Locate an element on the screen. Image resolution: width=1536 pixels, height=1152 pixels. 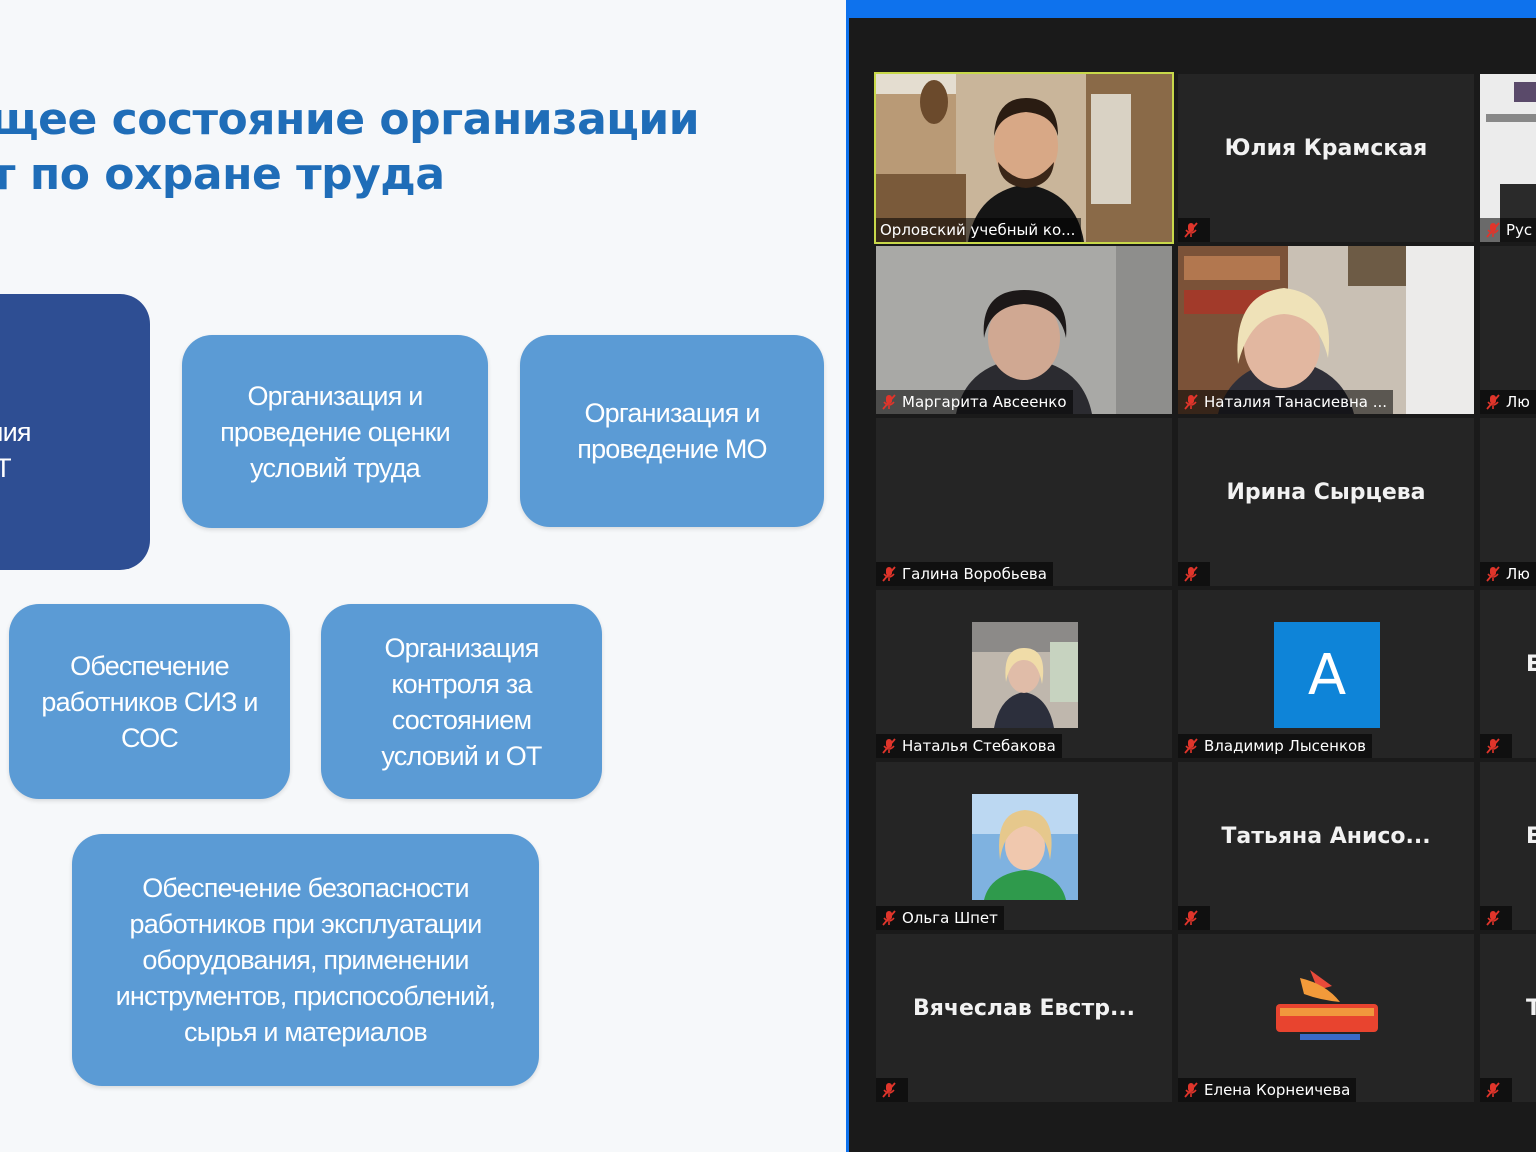
participant-tile: Т is located at coordinates (1508, 1018).